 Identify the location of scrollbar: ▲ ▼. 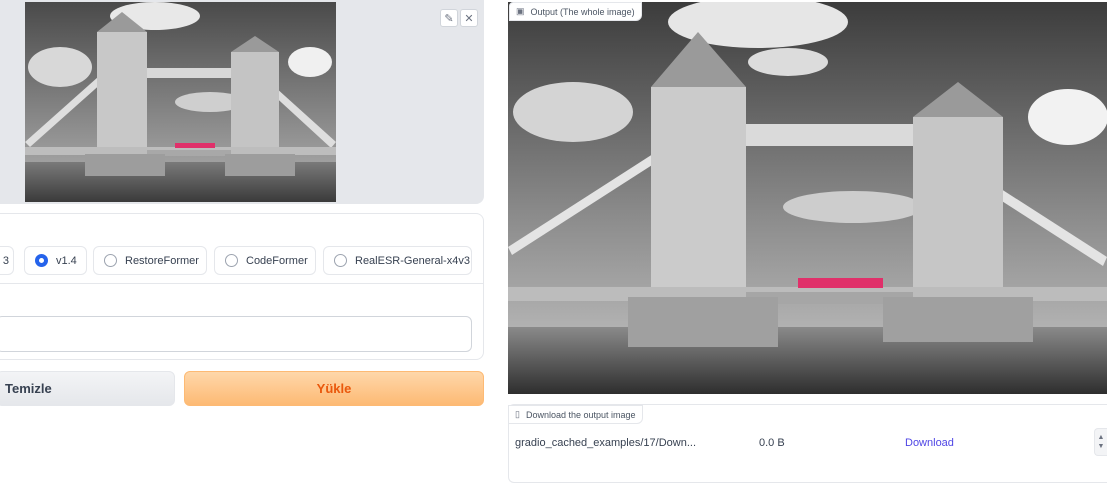
(1100, 442).